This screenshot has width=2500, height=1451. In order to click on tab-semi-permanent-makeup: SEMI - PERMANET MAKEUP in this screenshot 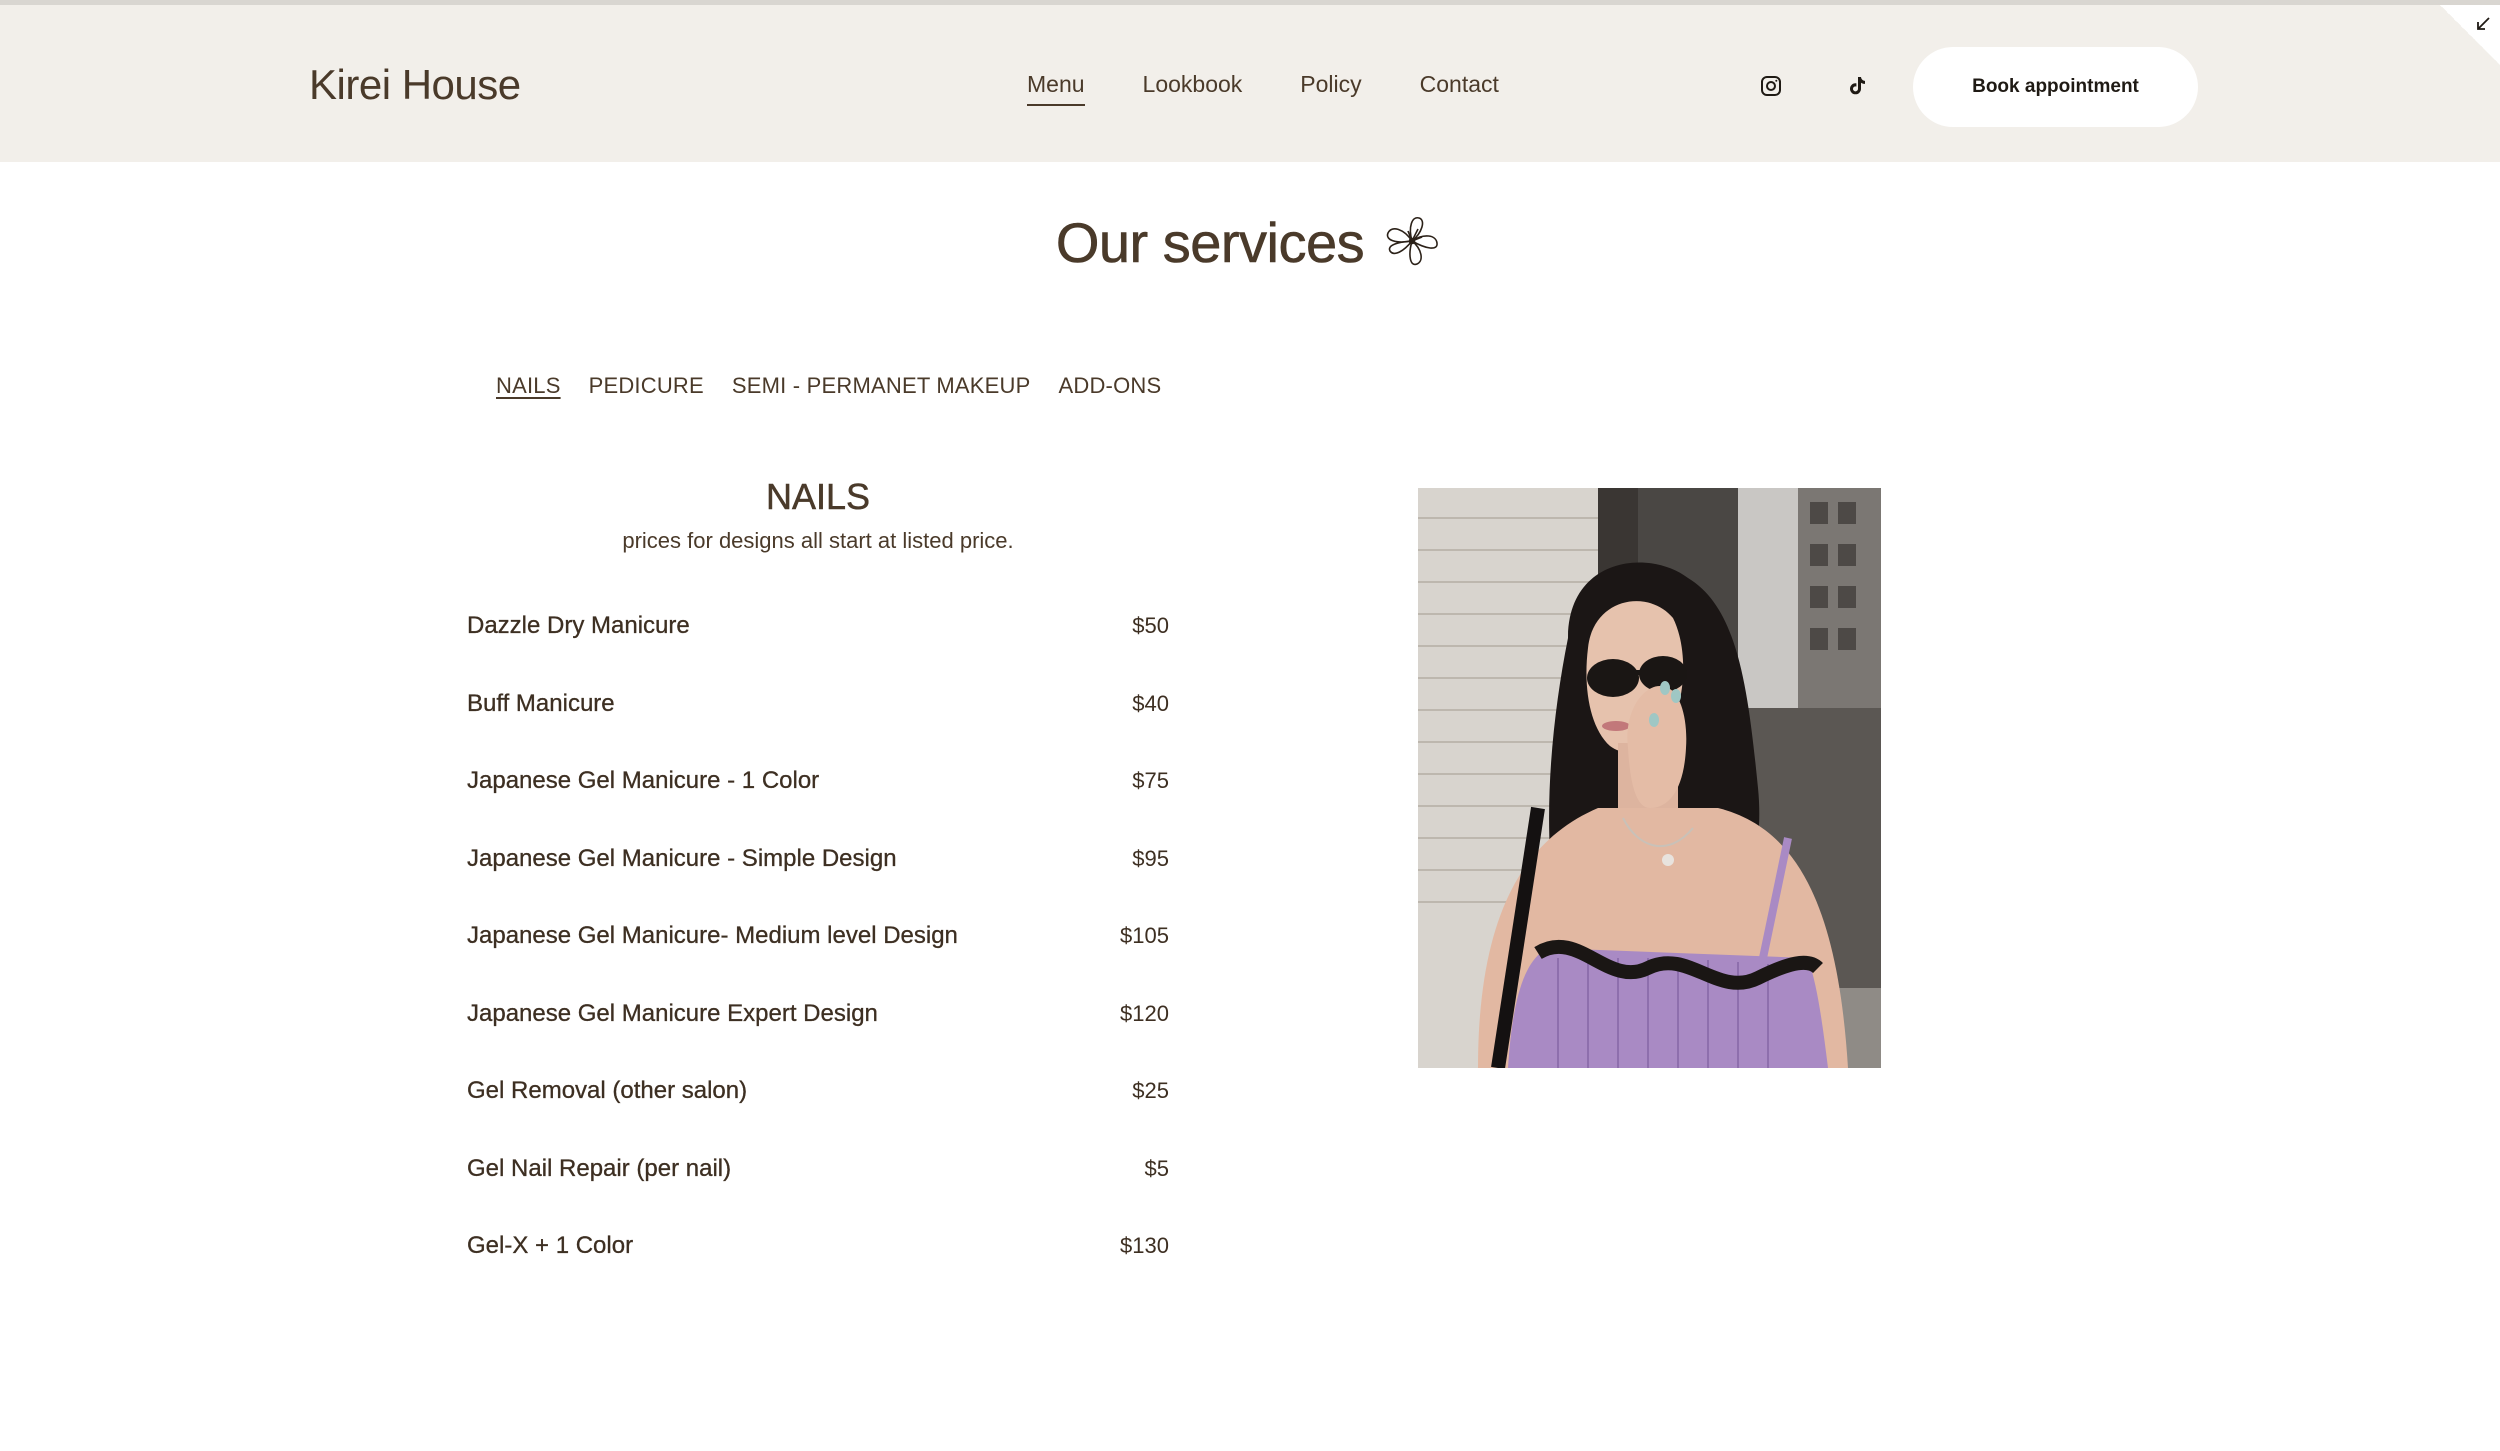, I will do `click(881, 386)`.